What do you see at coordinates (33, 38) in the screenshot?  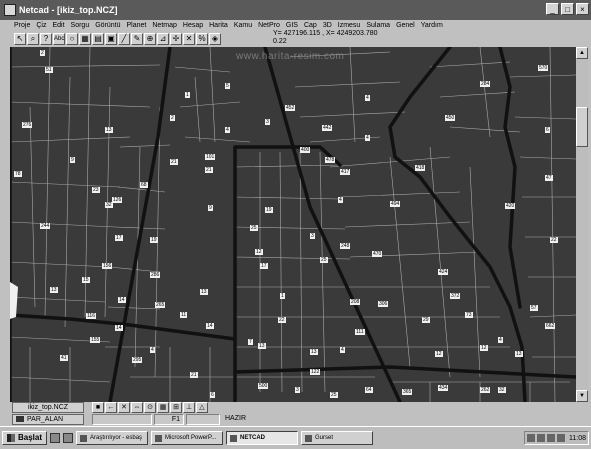 I see `magnify-icon: ⌕` at bounding box center [33, 38].